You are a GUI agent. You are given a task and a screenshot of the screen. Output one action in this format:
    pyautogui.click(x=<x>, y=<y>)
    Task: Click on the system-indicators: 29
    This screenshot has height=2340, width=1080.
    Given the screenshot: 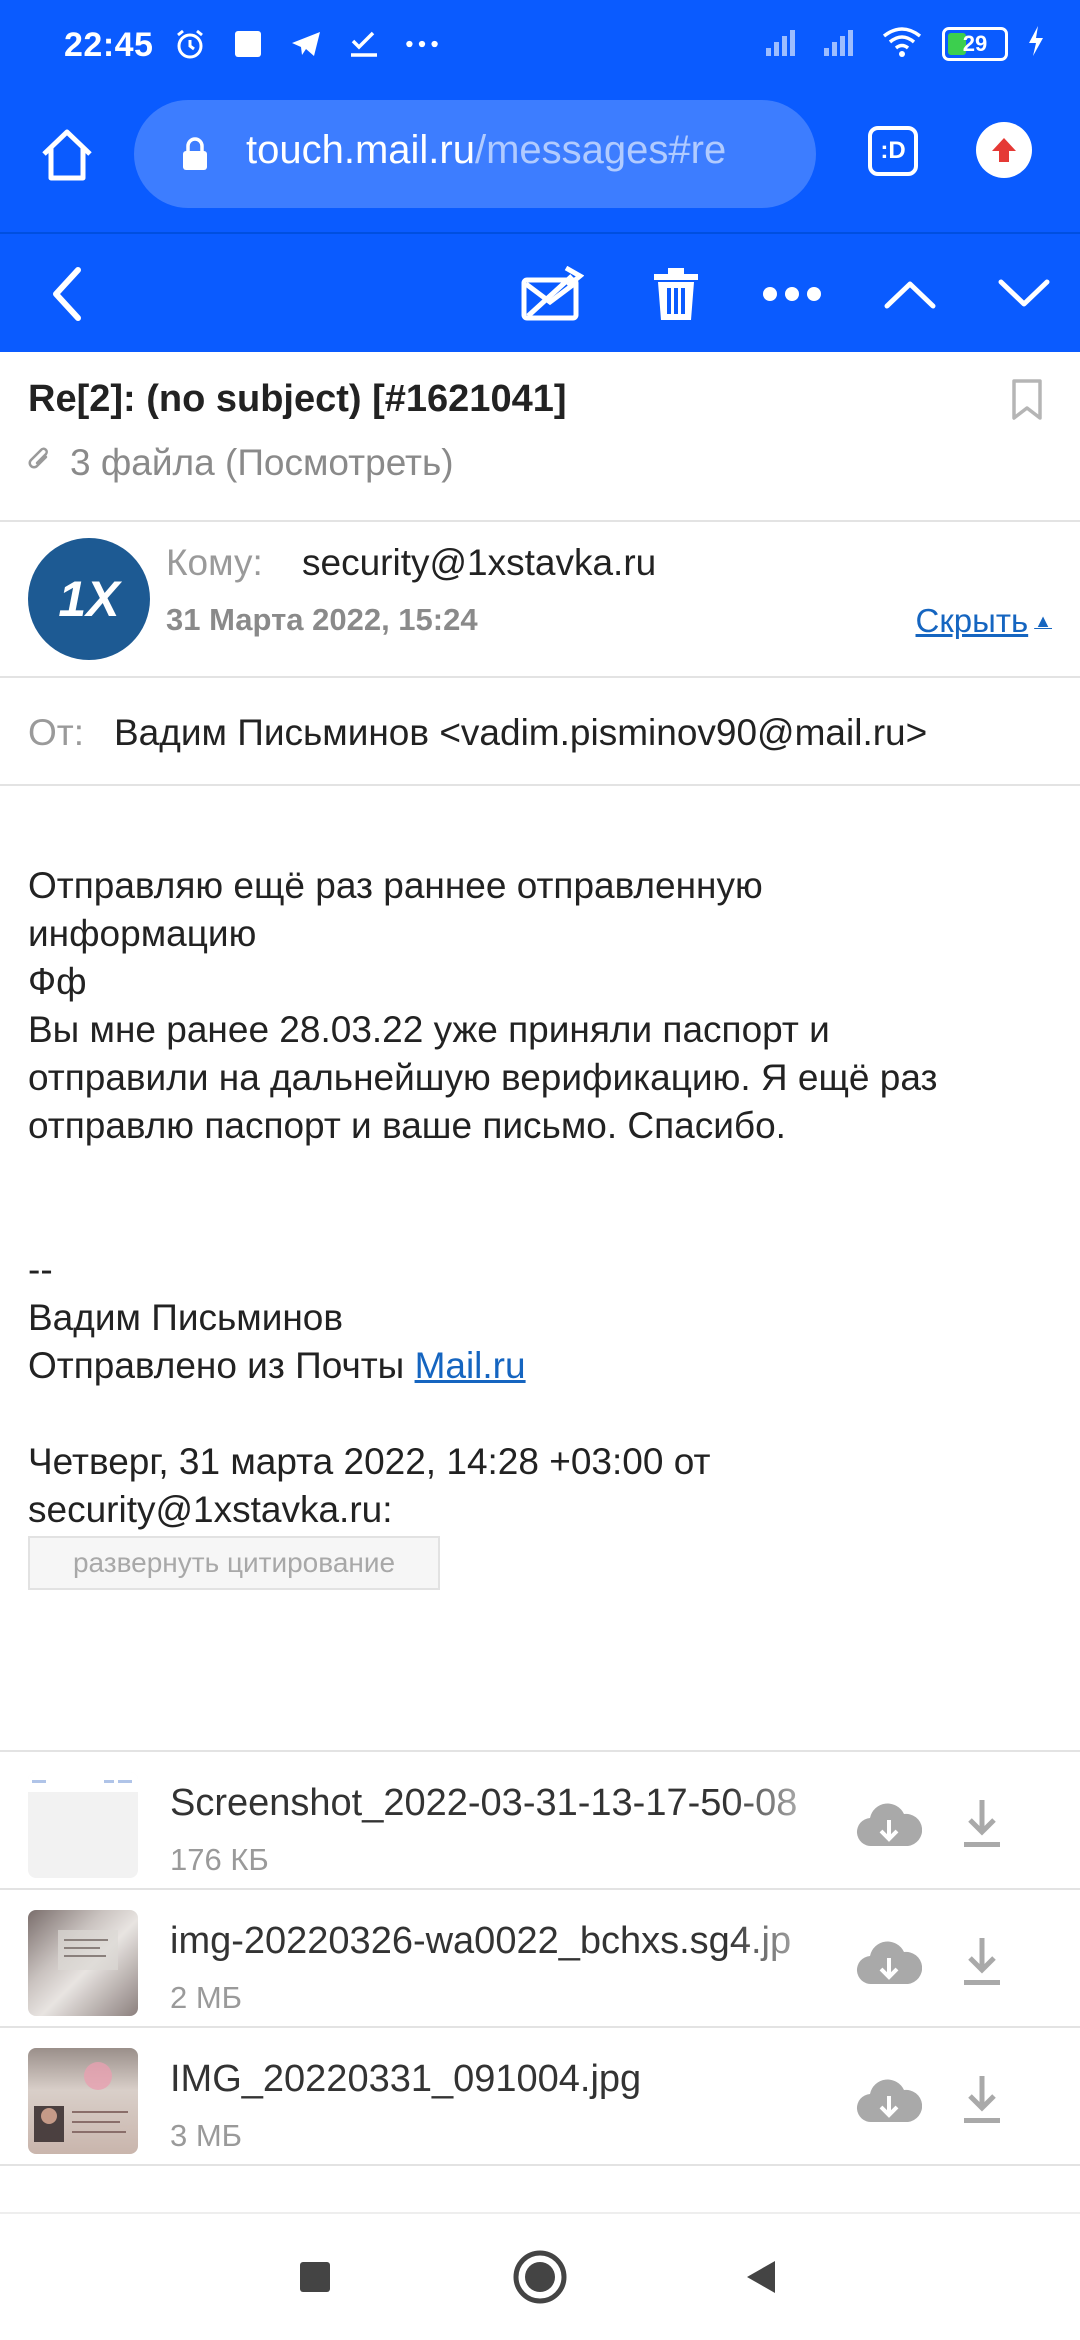 What is the action you would take?
    pyautogui.click(x=905, y=43)
    